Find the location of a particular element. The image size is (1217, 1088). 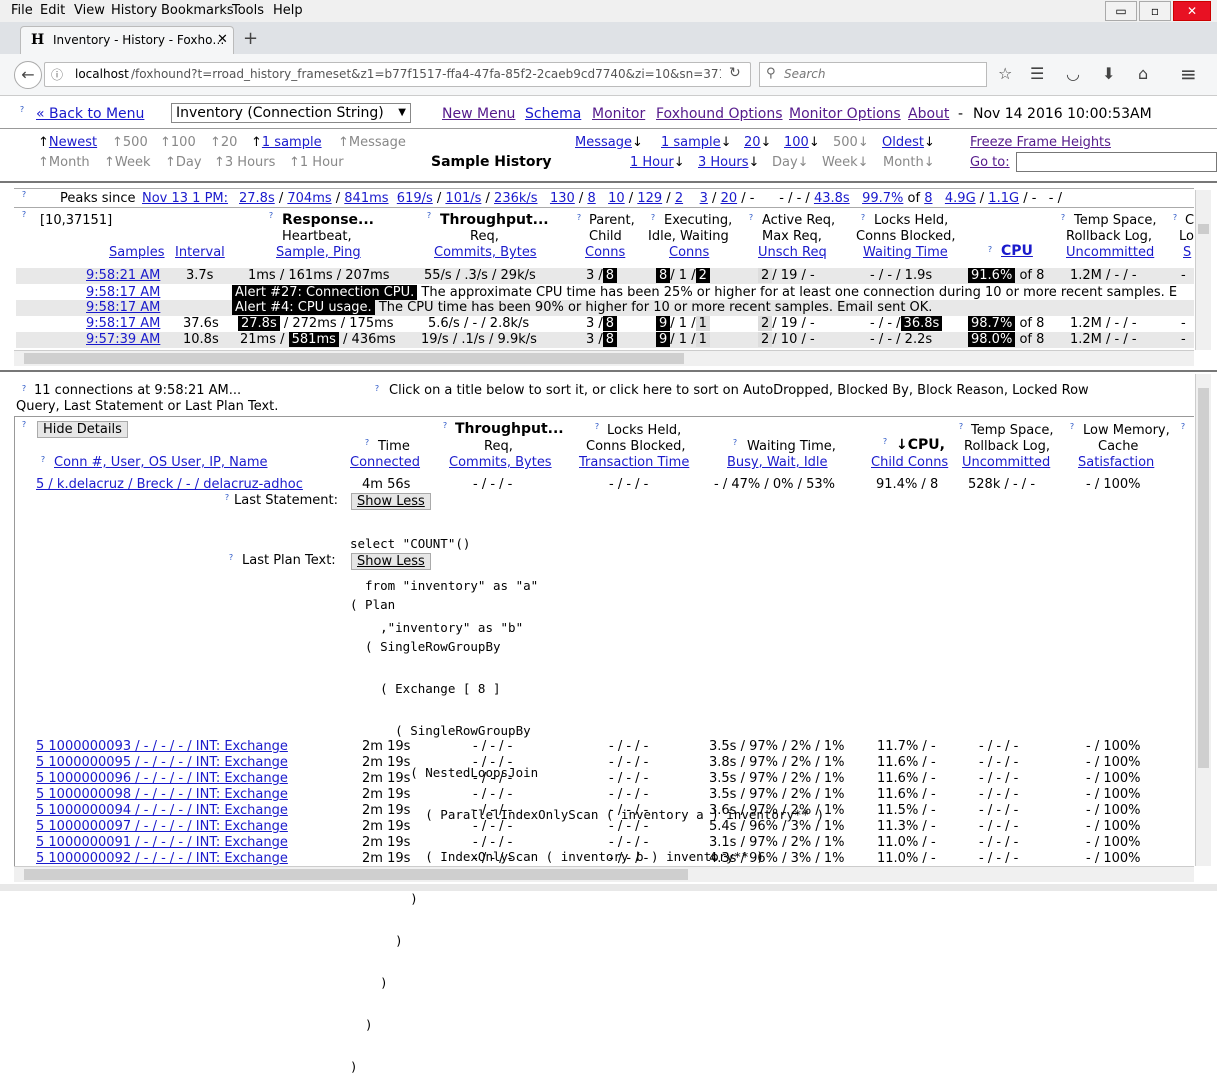

hamburger-menu-icon: ≡ is located at coordinates (1188, 74).